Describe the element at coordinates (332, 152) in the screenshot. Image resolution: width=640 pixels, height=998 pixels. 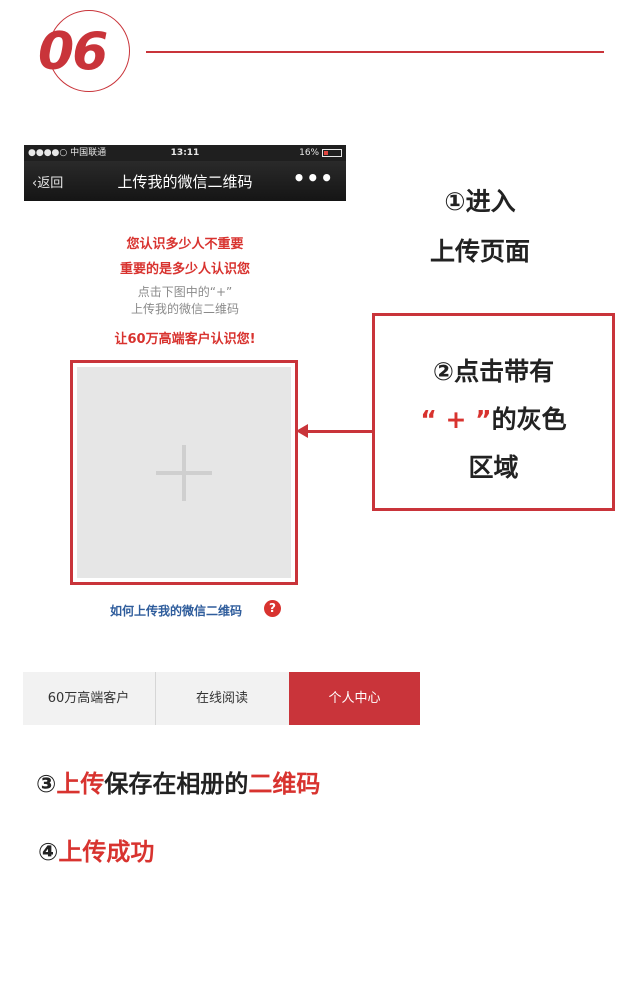
I see `battery-icon` at that location.